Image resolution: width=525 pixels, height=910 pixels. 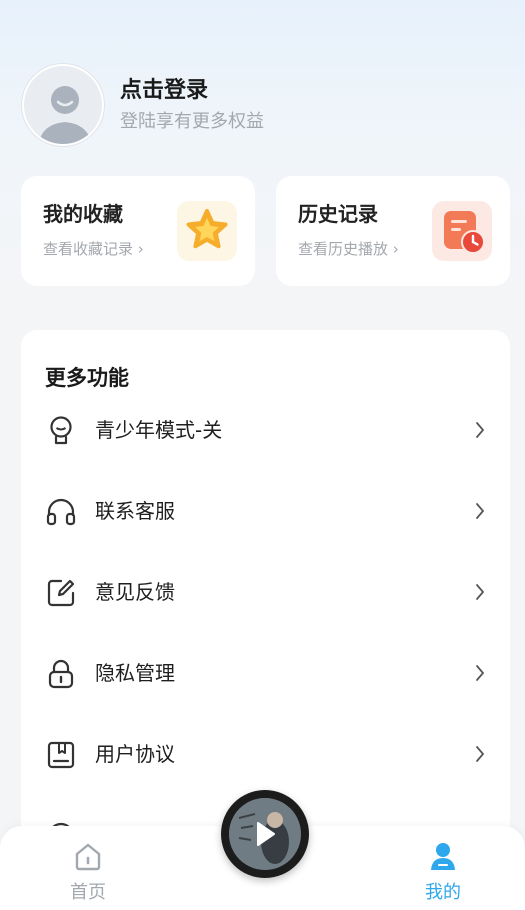 What do you see at coordinates (348, 249) in the screenshot?
I see `history-subtitle: 查看历史播放 ›` at bounding box center [348, 249].